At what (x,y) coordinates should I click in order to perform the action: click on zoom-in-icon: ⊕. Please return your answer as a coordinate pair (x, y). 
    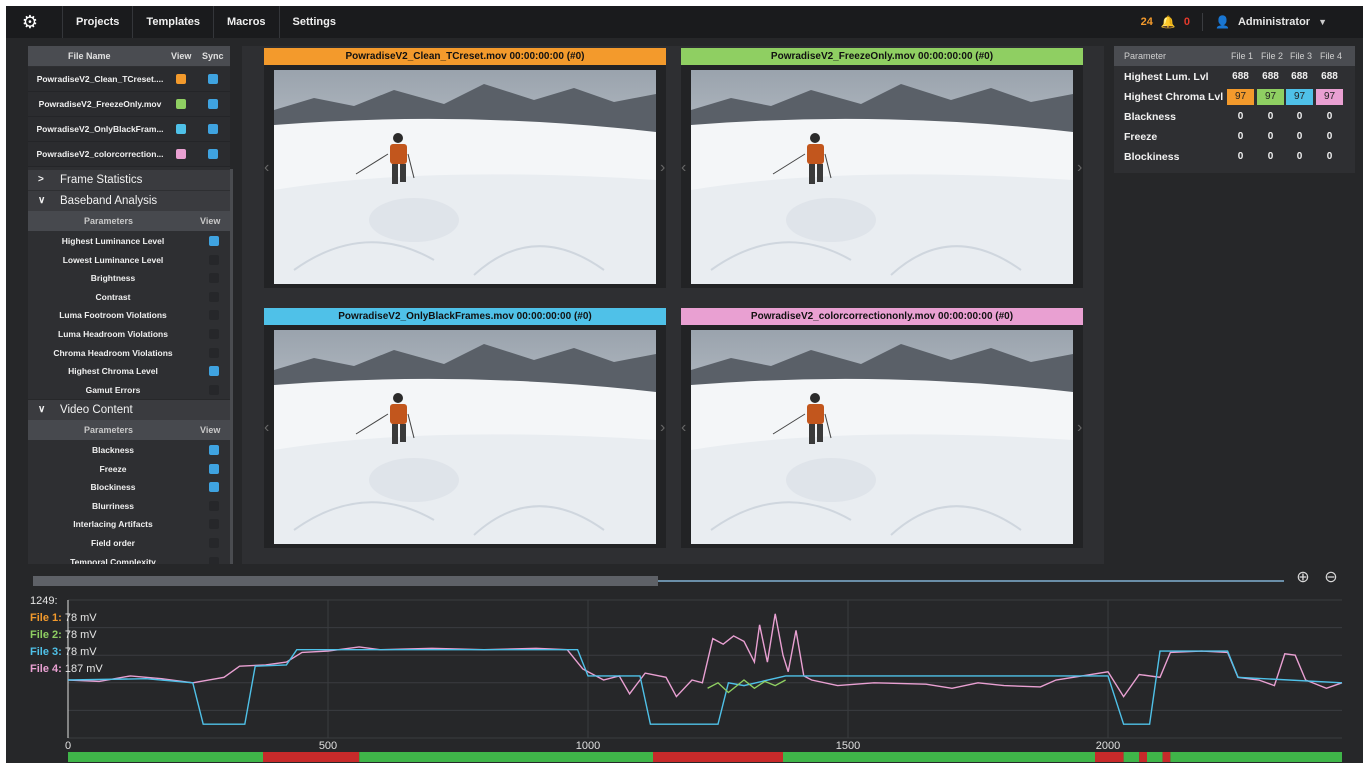
    Looking at the image, I should click on (1303, 578).